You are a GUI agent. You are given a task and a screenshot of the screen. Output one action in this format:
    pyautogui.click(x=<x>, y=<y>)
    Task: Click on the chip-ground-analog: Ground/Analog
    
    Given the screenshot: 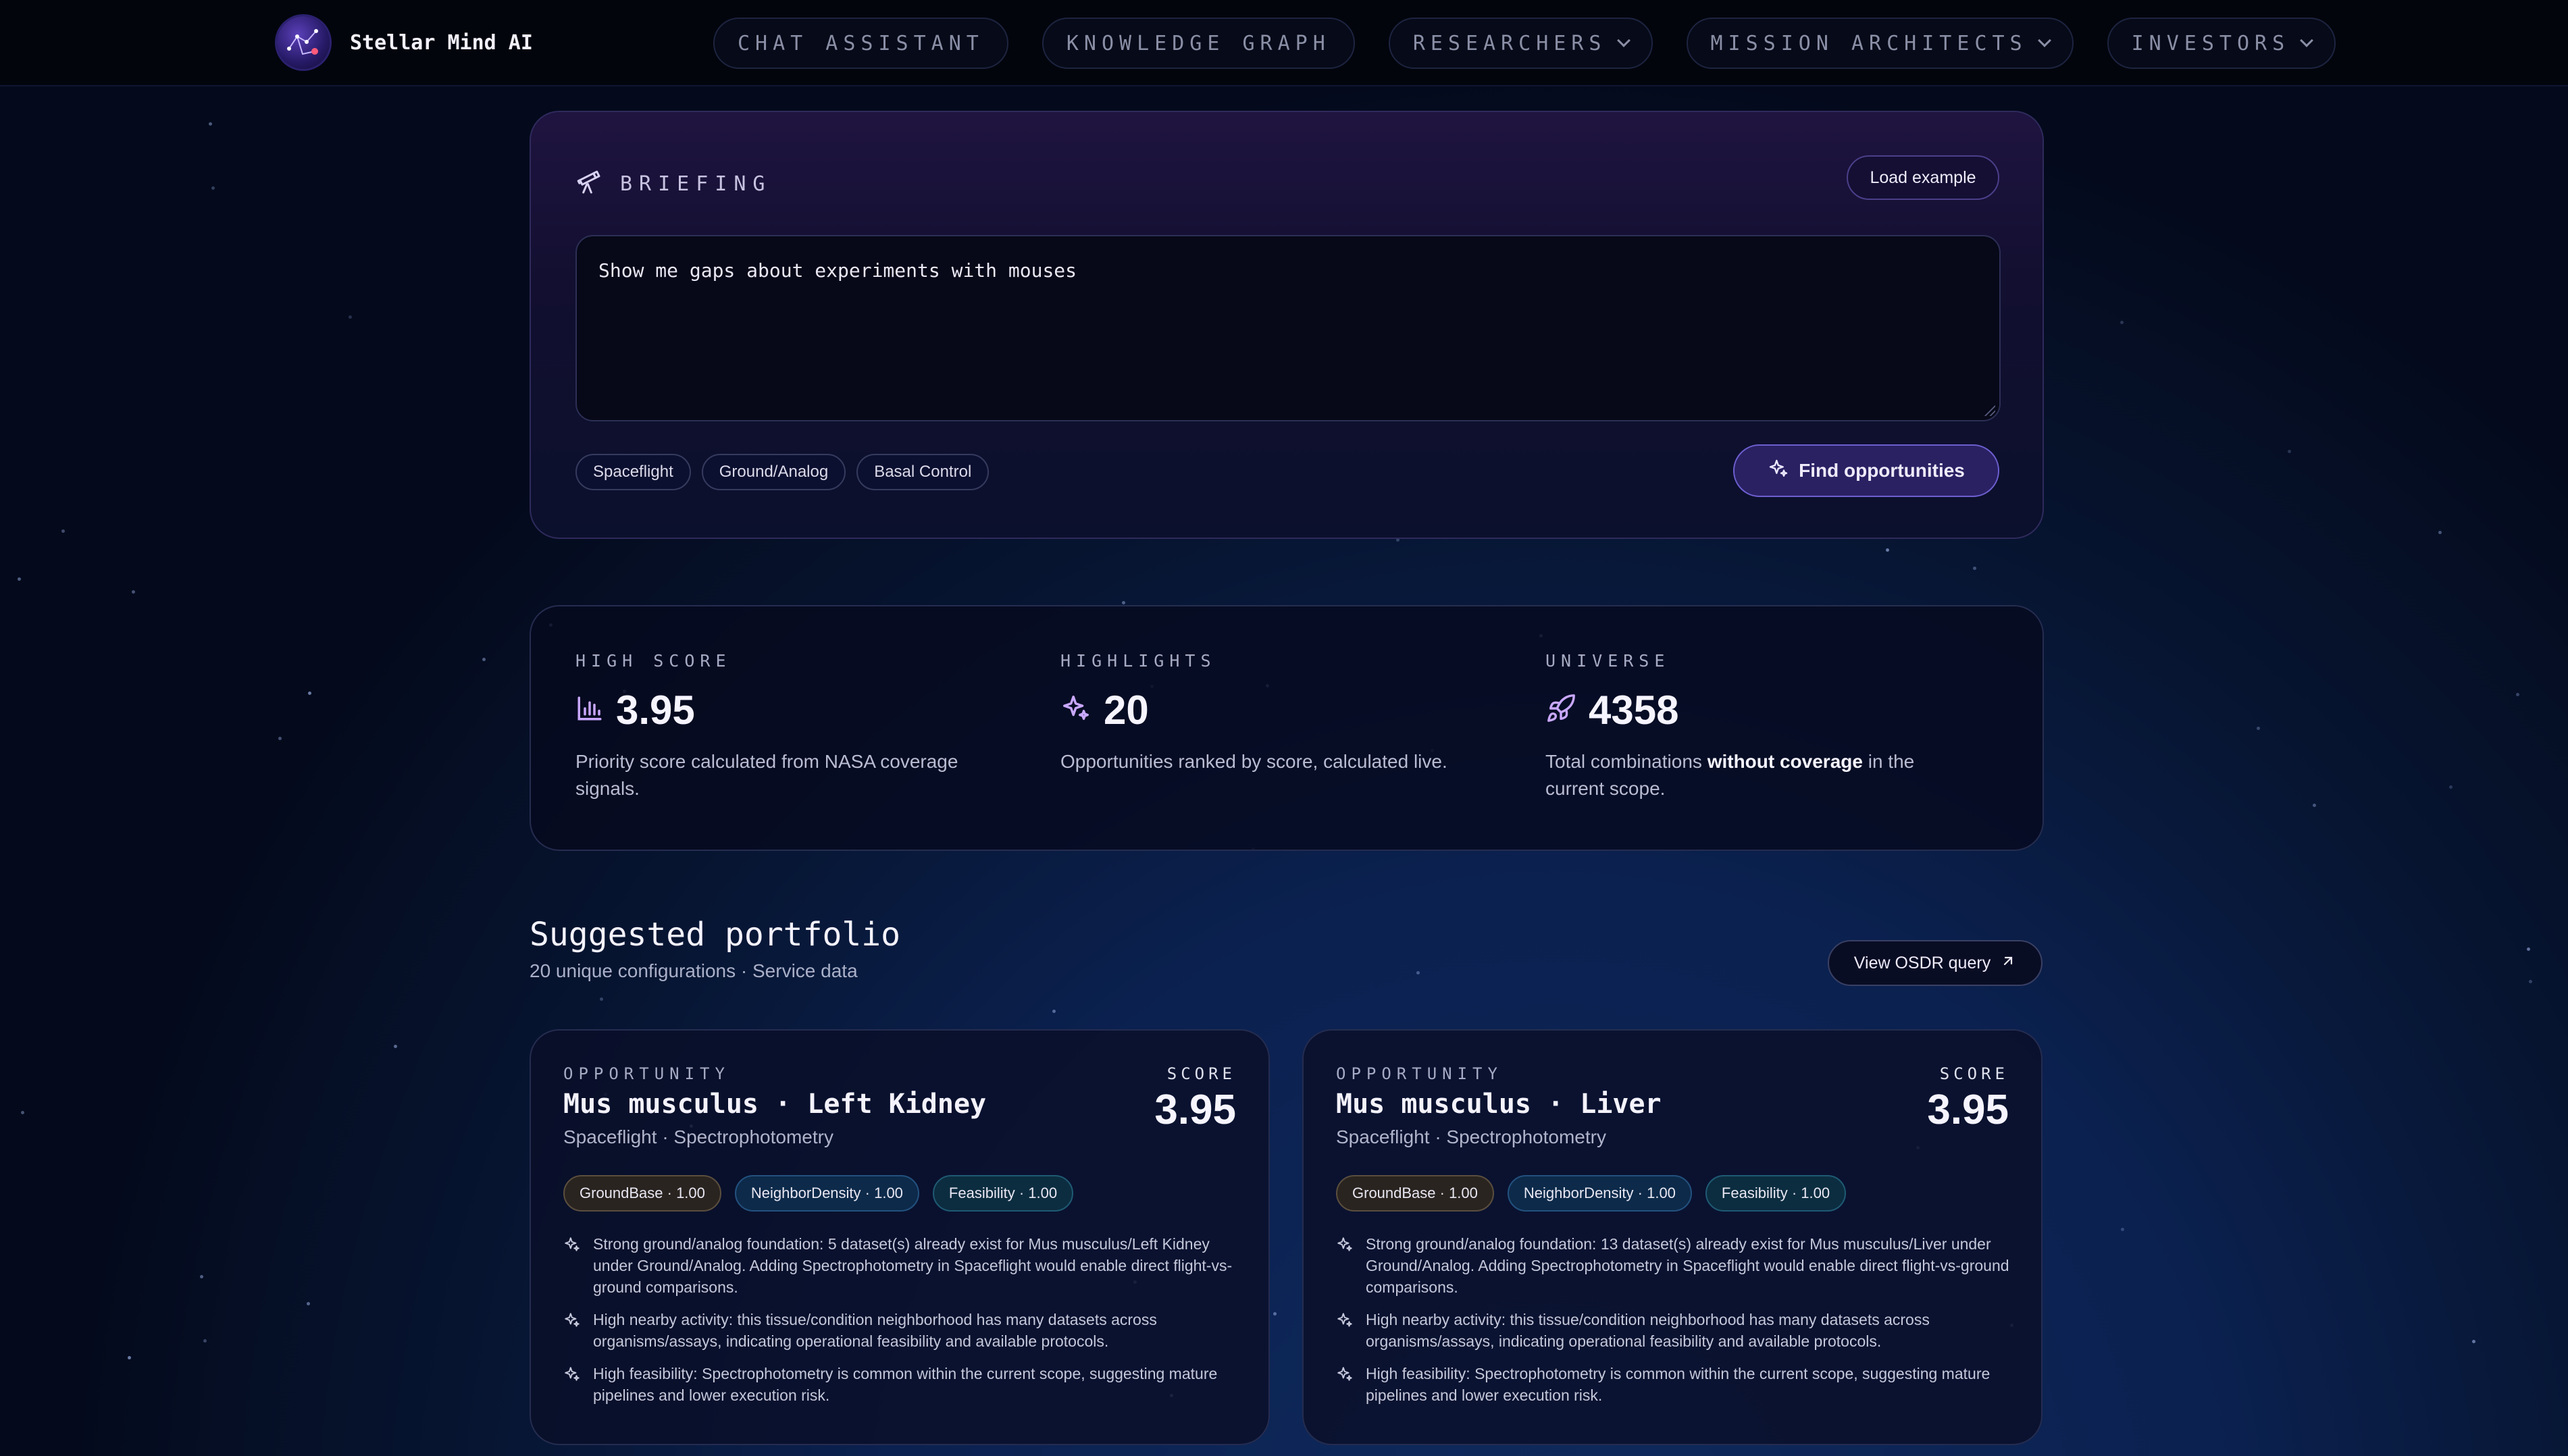 What is the action you would take?
    pyautogui.click(x=773, y=472)
    